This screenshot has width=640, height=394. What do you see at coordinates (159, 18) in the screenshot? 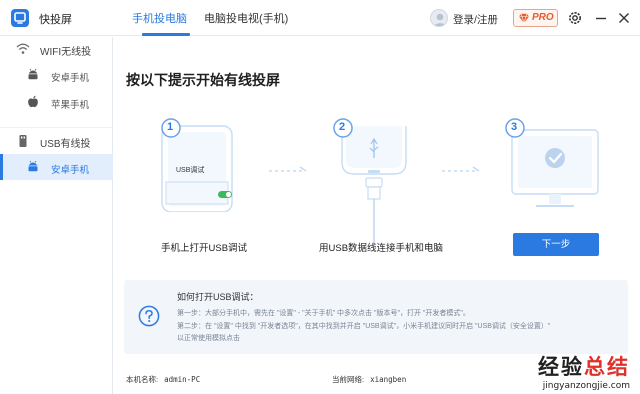
I see `tab-phone-to-pc: 手机投电脑` at bounding box center [159, 18].